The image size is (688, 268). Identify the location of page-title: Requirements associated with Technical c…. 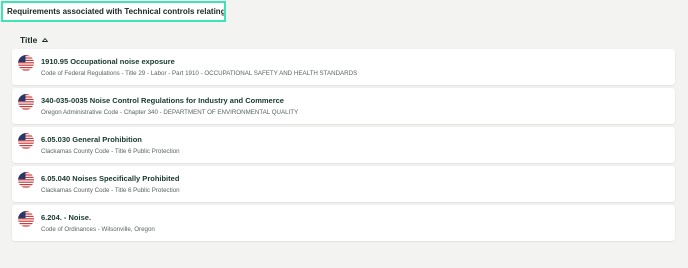
(113, 11).